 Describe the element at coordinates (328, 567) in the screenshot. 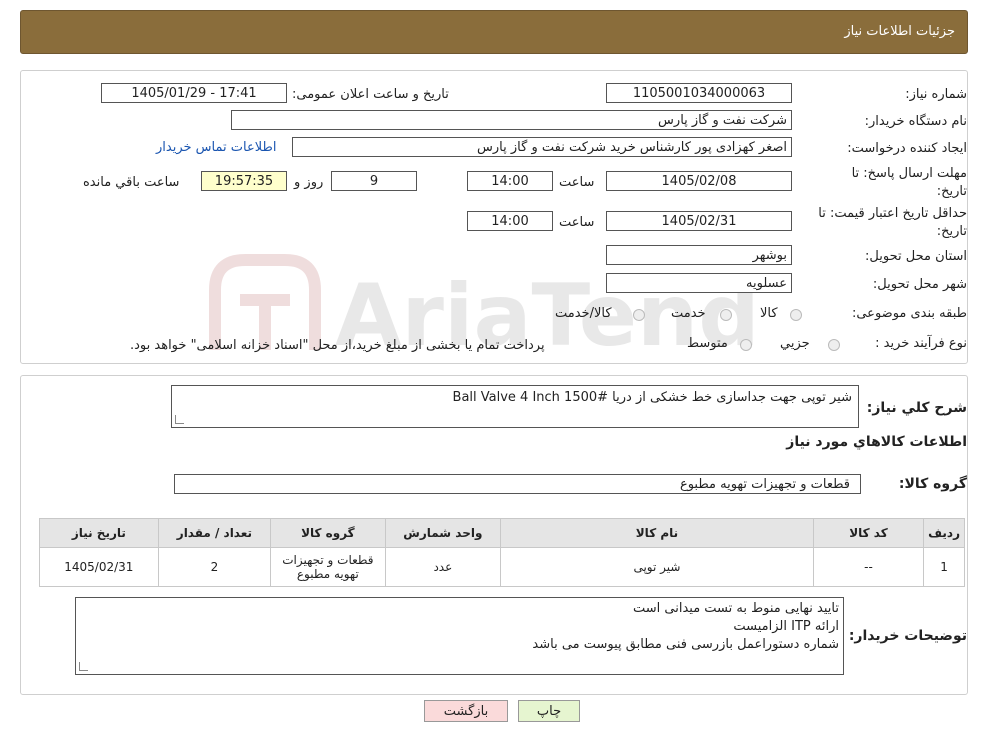

I see `cell-goods-group: قطعات و تجهیزات تهویه مطبوع` at that location.